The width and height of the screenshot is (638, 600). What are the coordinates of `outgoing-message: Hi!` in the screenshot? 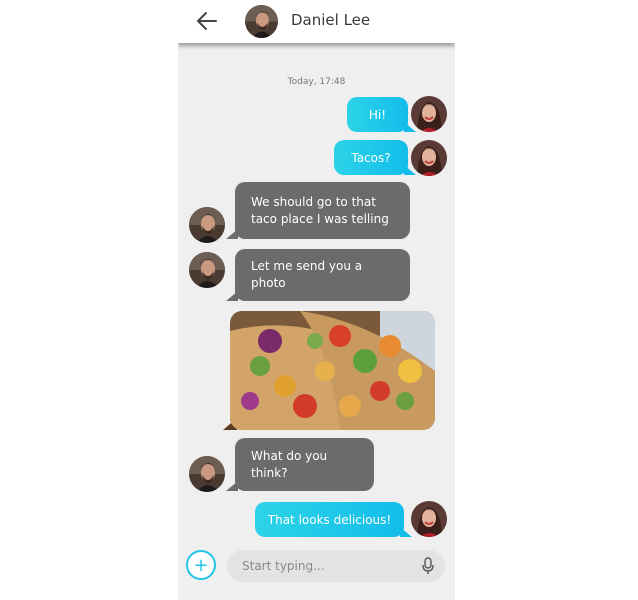 It's located at (381, 114).